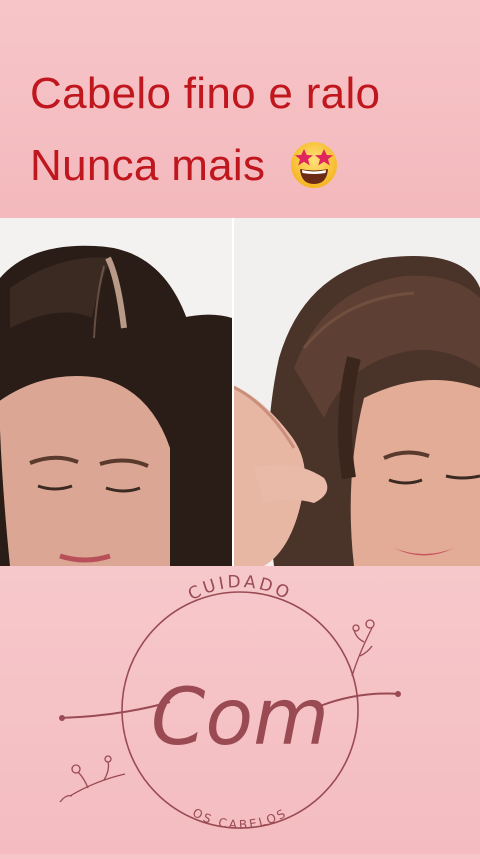 This screenshot has height=859, width=480. What do you see at coordinates (360, 699) in the screenshot?
I see `right-swash` at bounding box center [360, 699].